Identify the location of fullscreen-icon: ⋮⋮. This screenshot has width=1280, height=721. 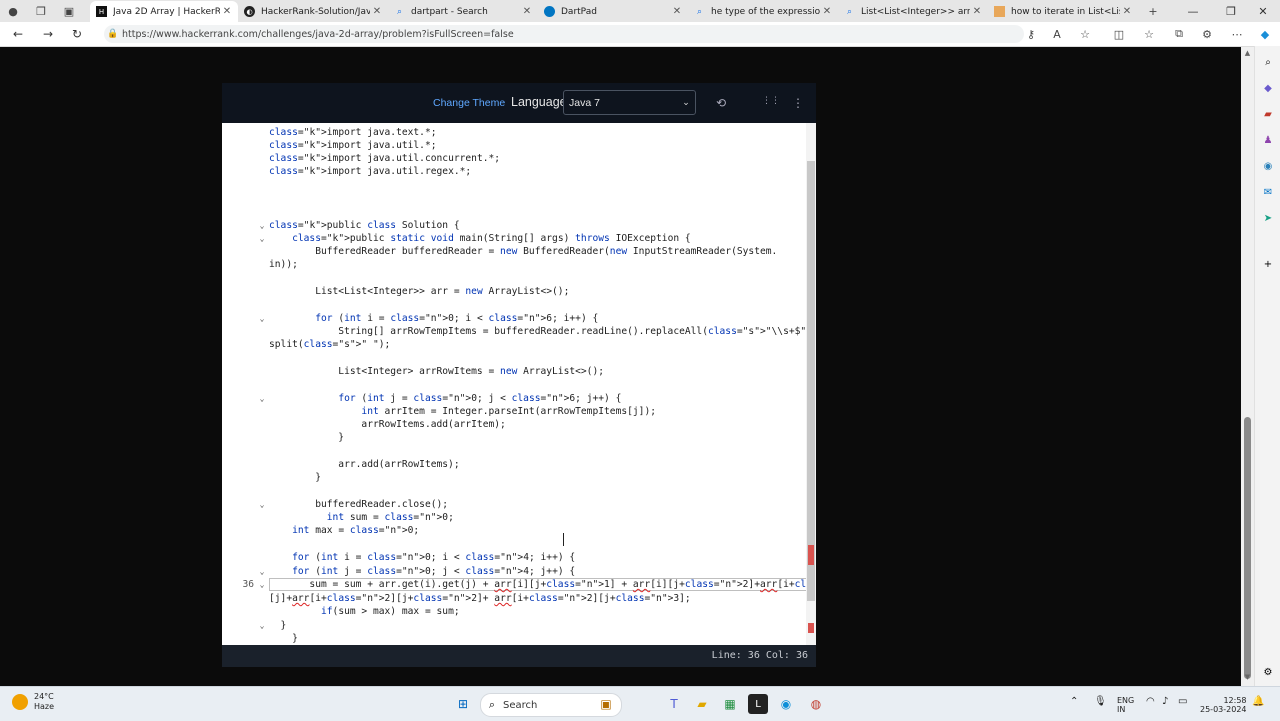
(771, 101).